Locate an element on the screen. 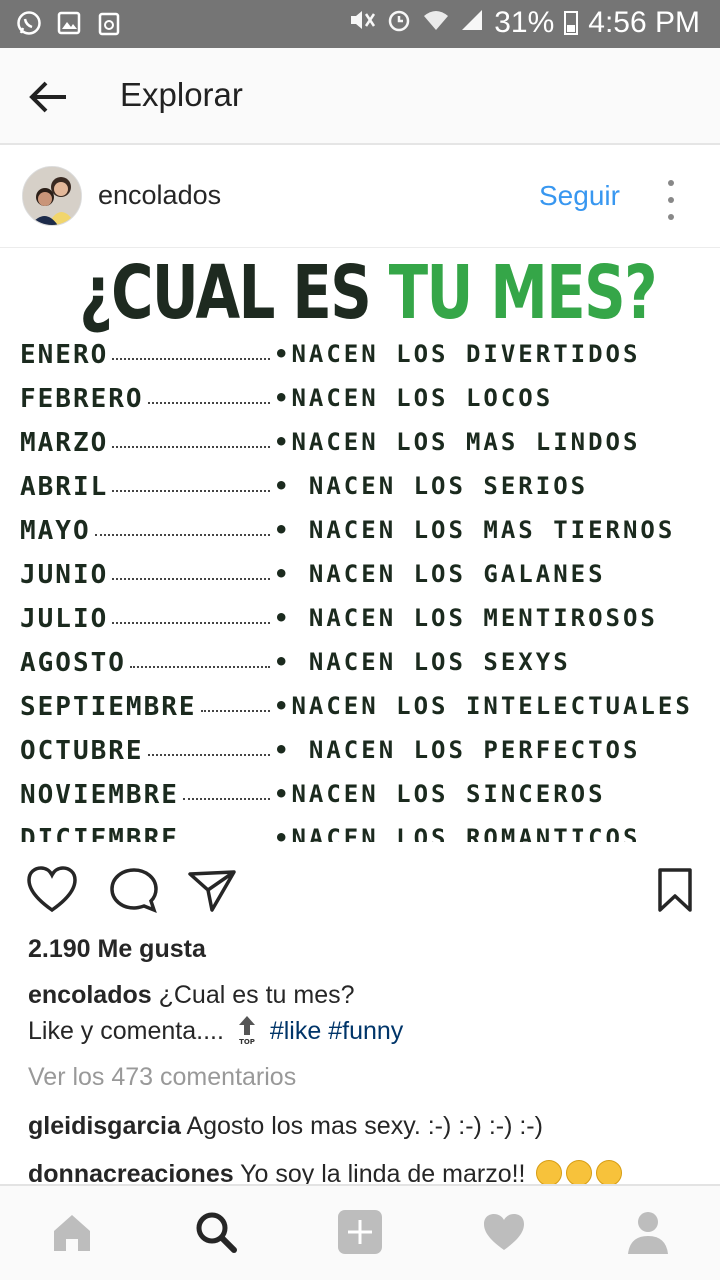 The height and width of the screenshot is (1280, 720). image-month-row: JUNIO • NACEN LOS GALANES is located at coordinates (370, 572).